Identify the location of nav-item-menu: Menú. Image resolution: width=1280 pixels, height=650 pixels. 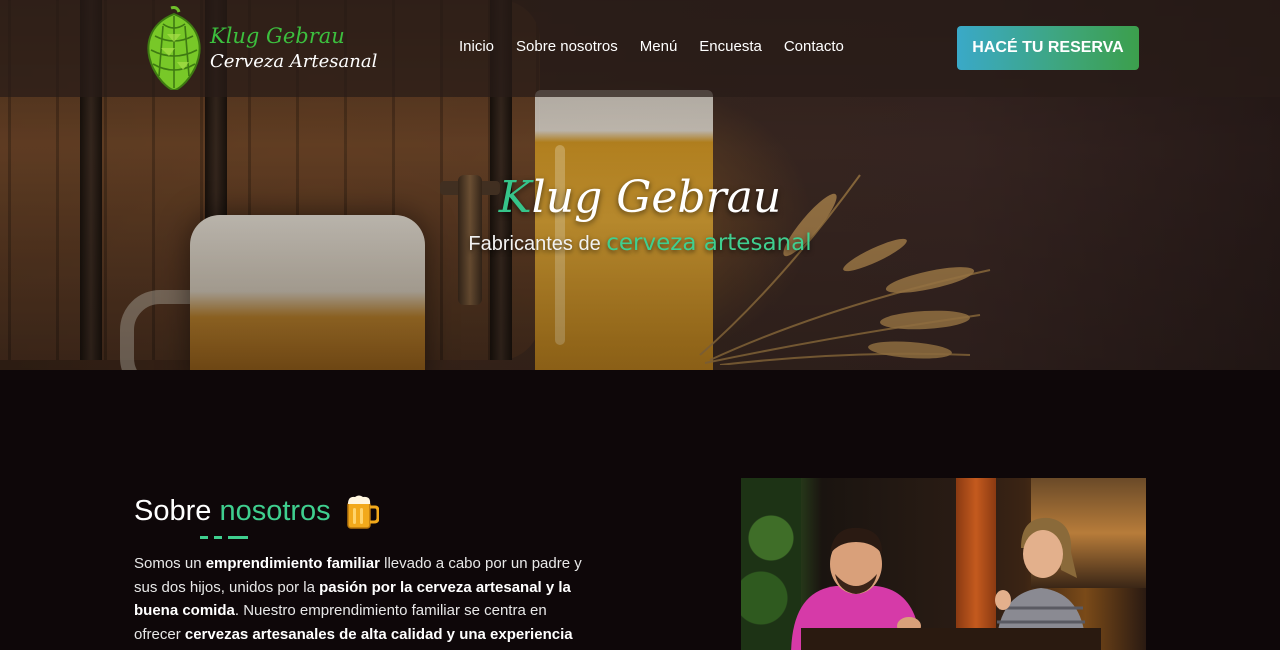
(659, 47).